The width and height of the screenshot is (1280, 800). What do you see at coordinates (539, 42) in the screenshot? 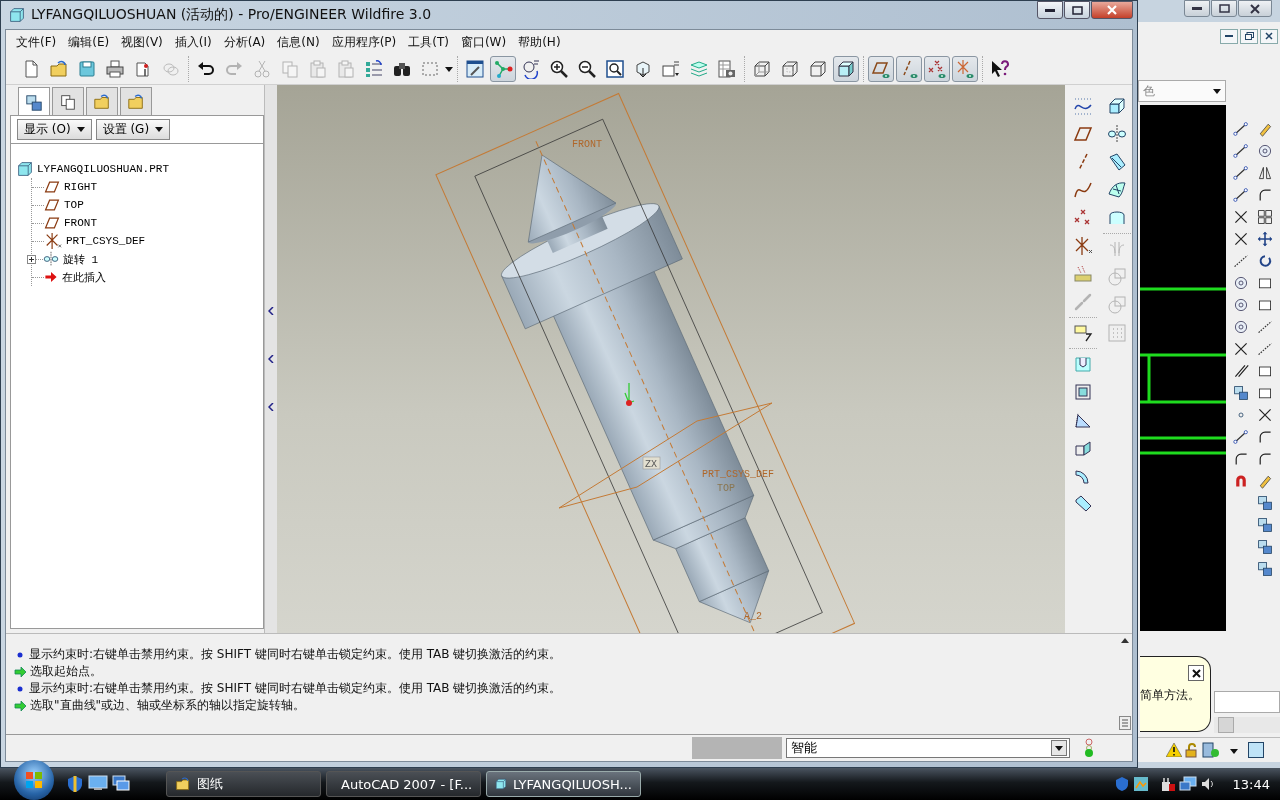
I see `menu-item: 帮助(H)` at bounding box center [539, 42].